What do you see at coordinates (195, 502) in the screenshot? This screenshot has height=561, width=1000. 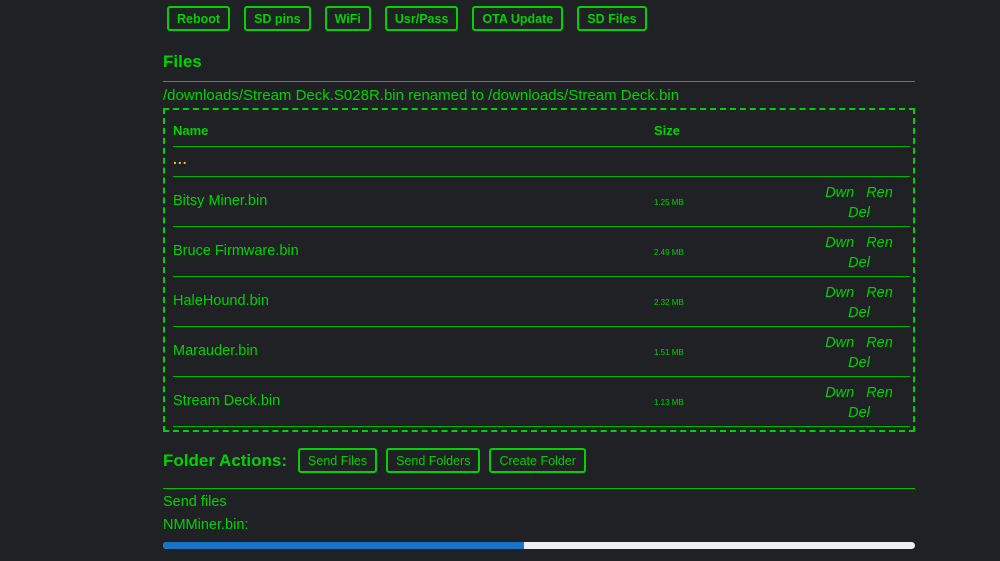 I see `upload-section-label: Send files` at bounding box center [195, 502].